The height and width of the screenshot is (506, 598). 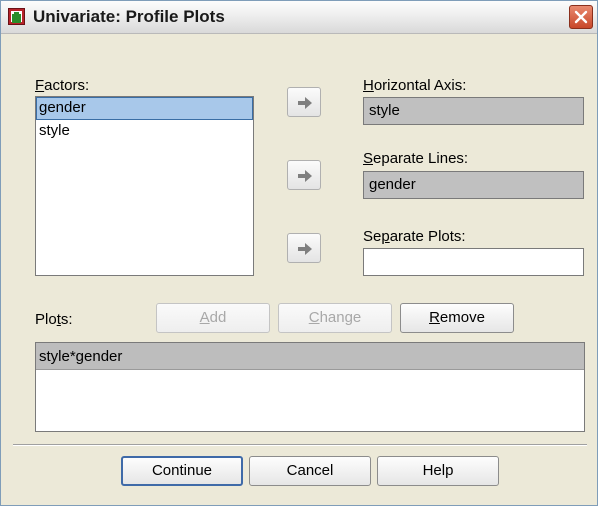 What do you see at coordinates (416, 158) in the screenshot?
I see `separate-lines-label: Separate Lines:` at bounding box center [416, 158].